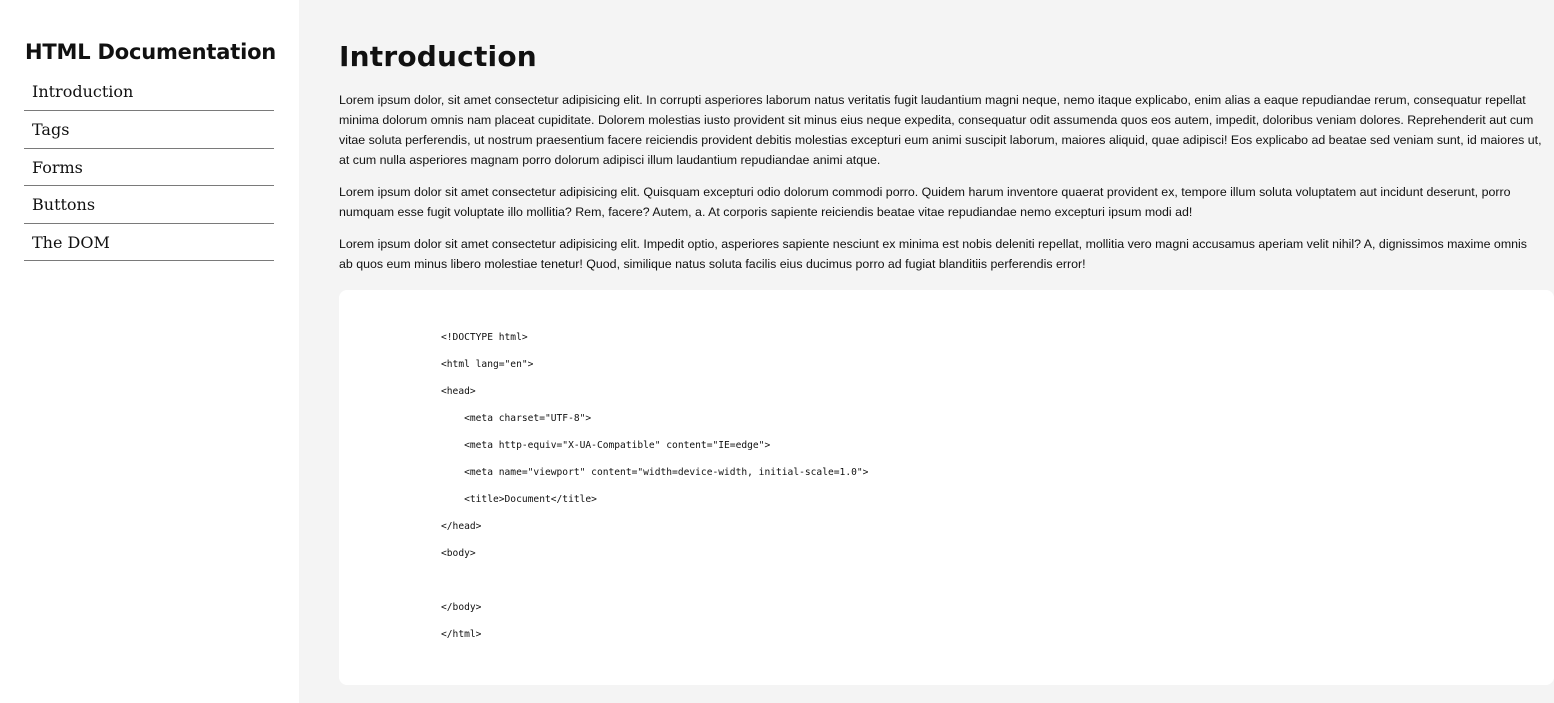 This screenshot has height=703, width=1554. I want to click on nav-item-tags: Tags, so click(149, 130).